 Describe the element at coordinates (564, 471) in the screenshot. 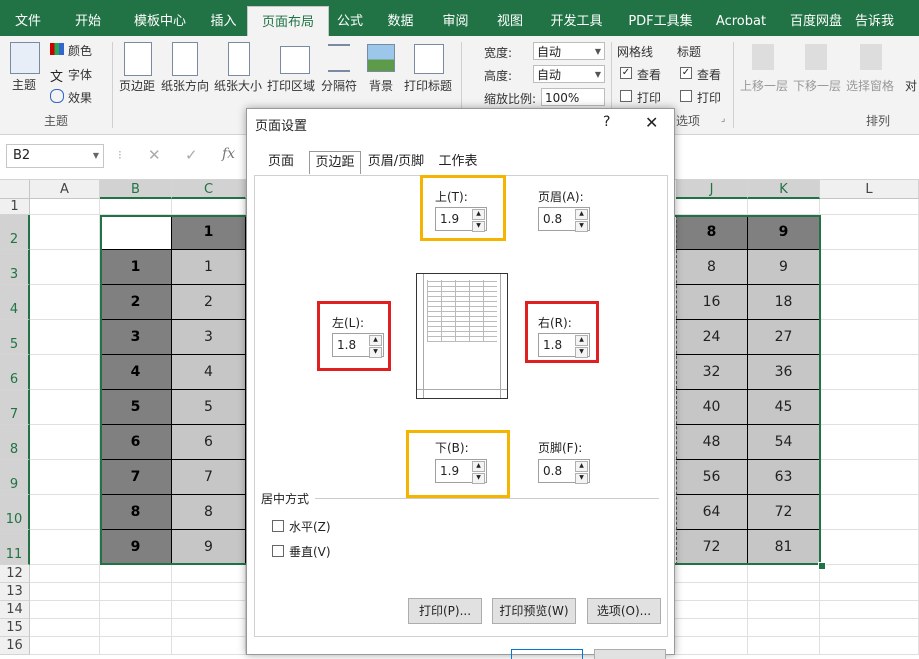

I see `footer-margin-input: 0.8 ▲ ▼` at that location.